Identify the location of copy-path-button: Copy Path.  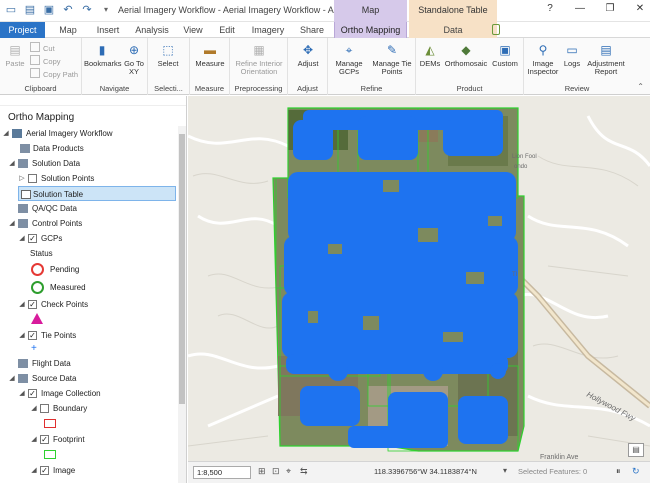
(54, 73).